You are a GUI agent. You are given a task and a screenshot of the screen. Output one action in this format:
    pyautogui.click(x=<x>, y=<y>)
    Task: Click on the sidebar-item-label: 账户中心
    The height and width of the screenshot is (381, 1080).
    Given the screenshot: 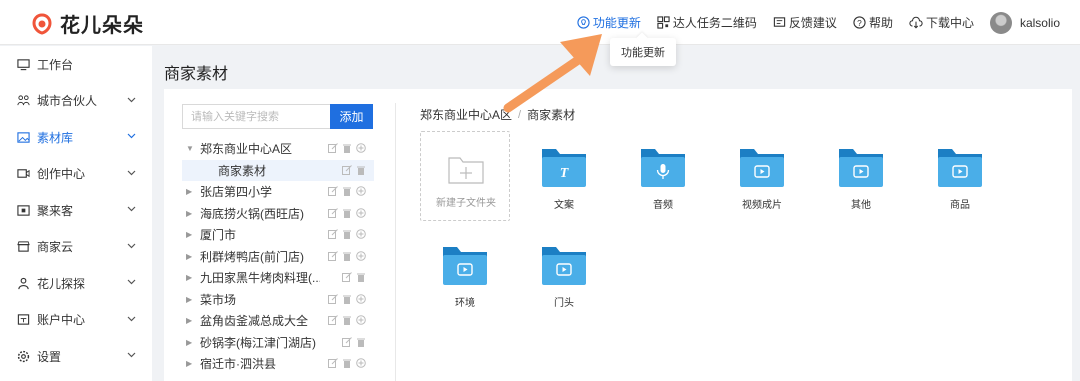 What is the action you would take?
    pyautogui.click(x=61, y=320)
    